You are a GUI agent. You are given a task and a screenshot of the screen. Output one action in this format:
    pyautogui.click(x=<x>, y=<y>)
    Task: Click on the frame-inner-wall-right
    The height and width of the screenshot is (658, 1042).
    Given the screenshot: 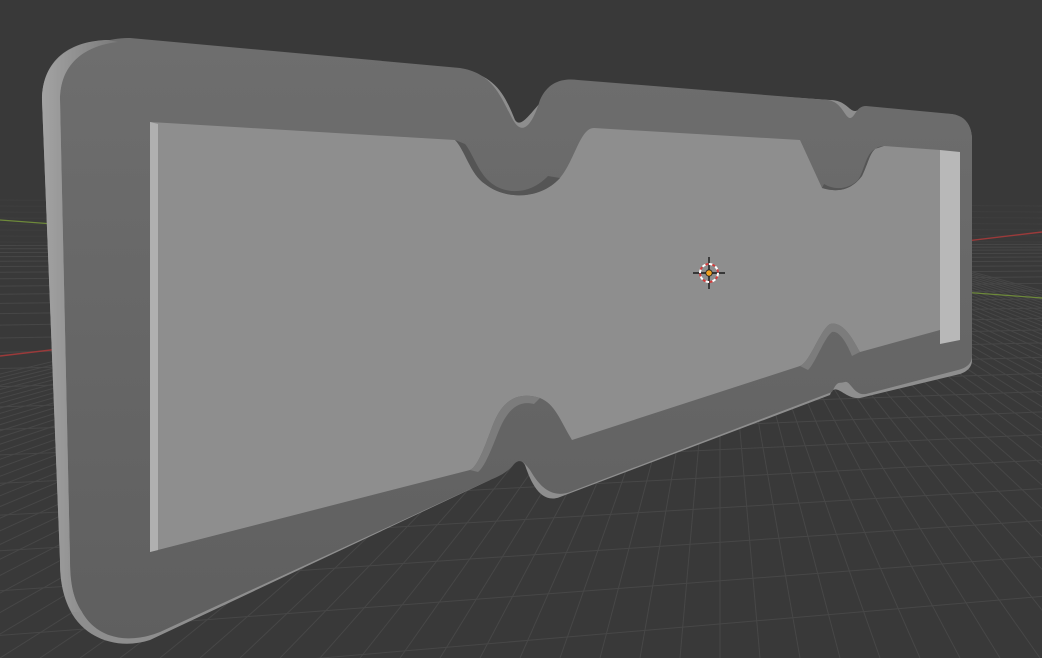 What is the action you would take?
    pyautogui.click(x=950, y=247)
    